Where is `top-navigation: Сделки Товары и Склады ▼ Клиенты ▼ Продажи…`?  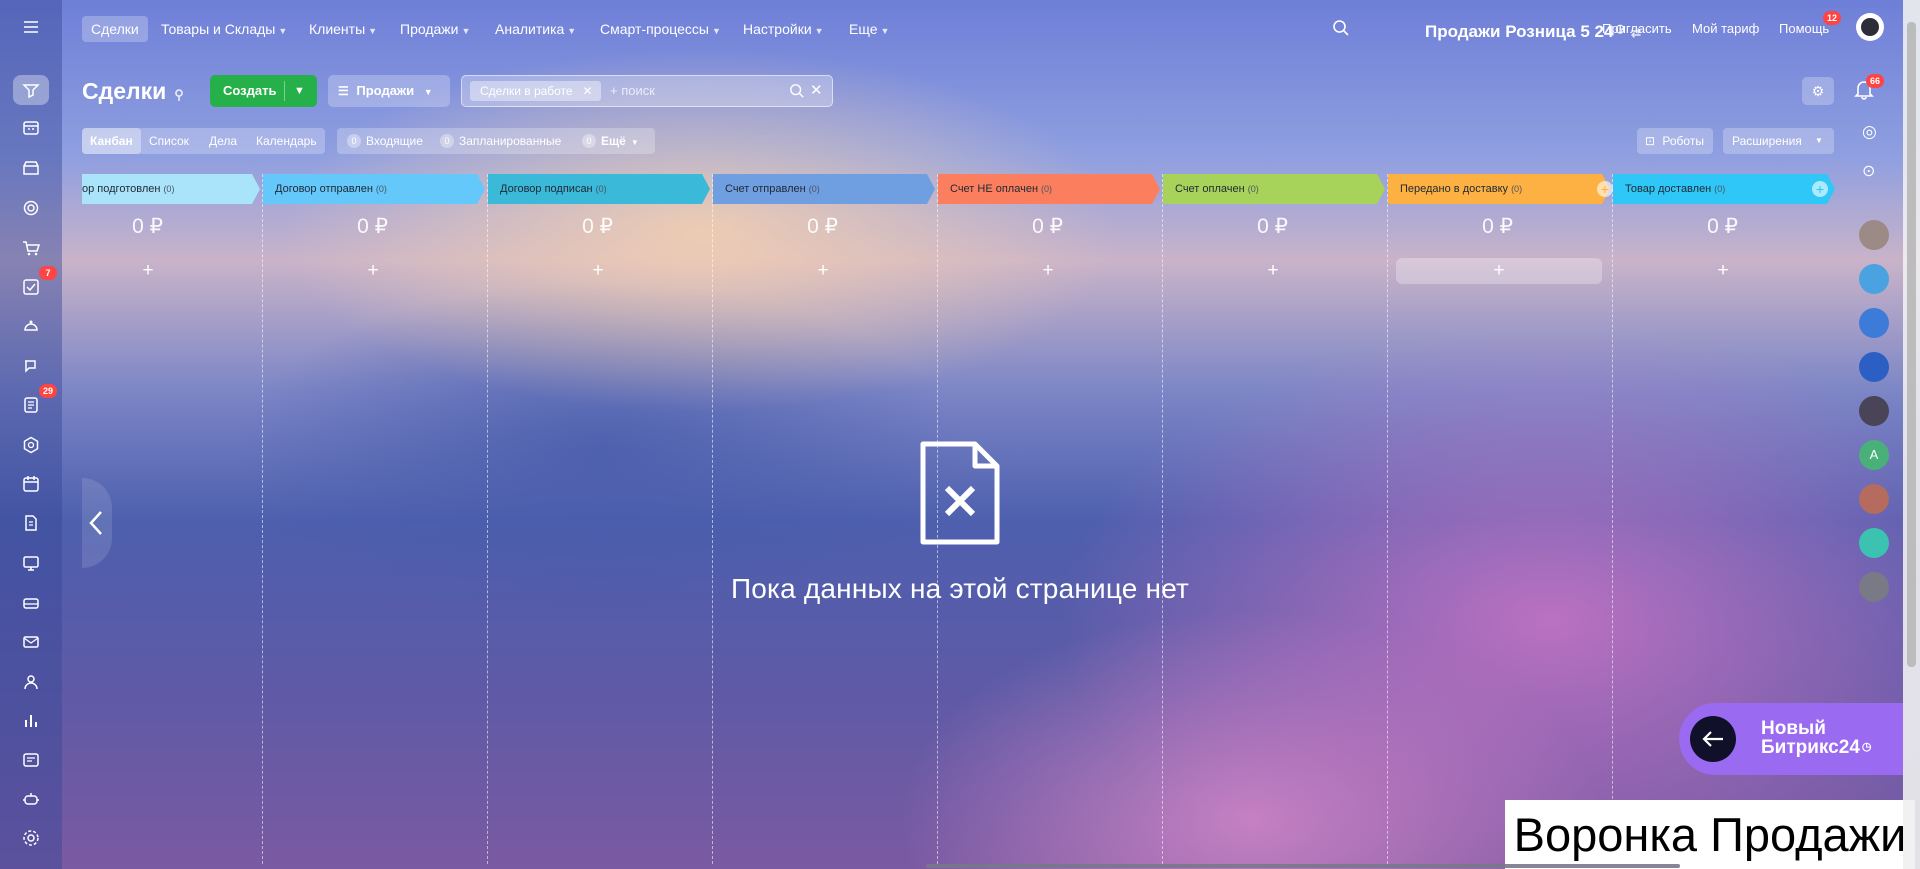
top-navigation: Сделки Товары и Склады ▼ Клиенты ▼ Продажи… is located at coordinates (981, 27).